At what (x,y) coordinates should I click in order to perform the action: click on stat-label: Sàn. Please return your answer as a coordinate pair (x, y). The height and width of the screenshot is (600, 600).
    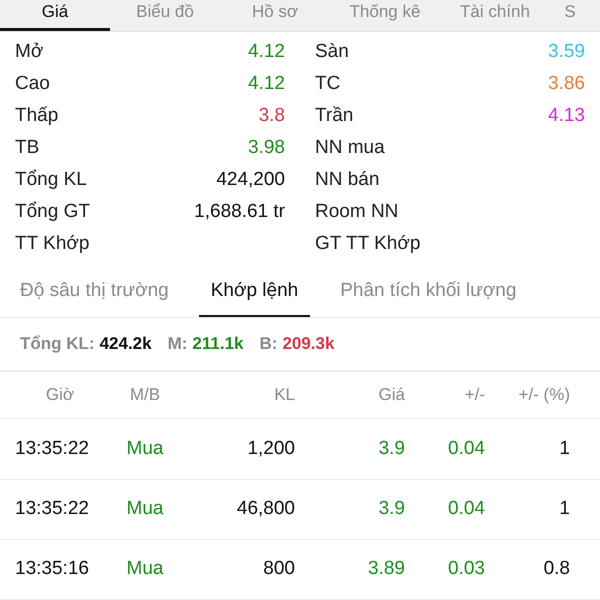
    Looking at the image, I should click on (332, 52).